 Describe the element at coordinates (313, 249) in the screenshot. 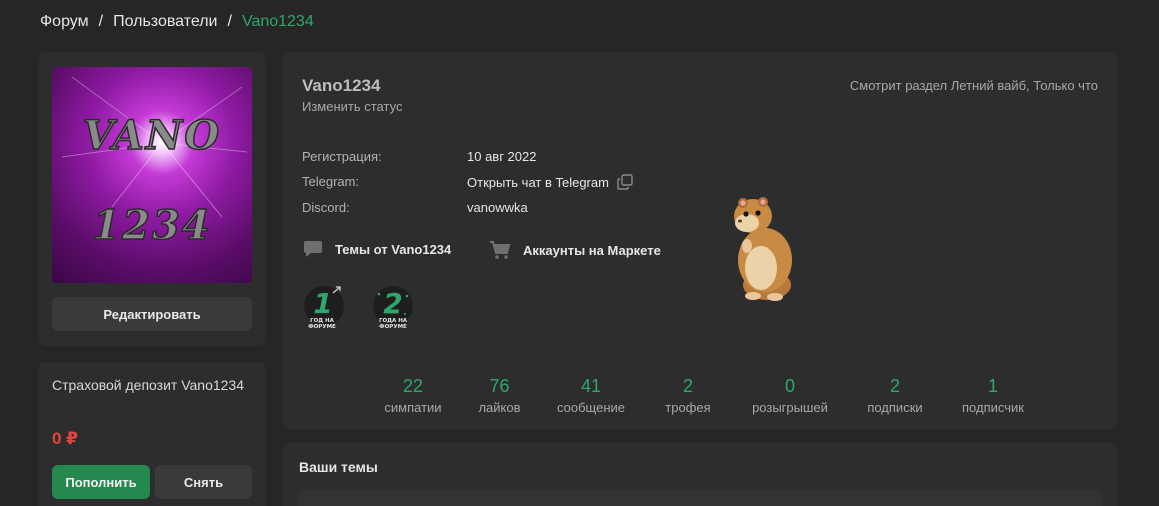

I see `chat-bubble-icon` at that location.